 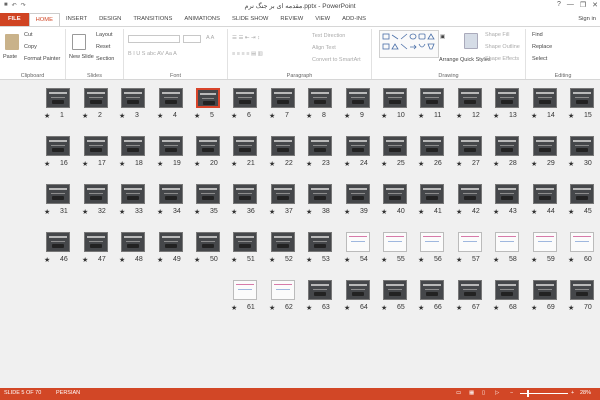 What do you see at coordinates (354, 19) in the screenshot?
I see `tab-add-ins: ADD-INS` at bounding box center [354, 19].